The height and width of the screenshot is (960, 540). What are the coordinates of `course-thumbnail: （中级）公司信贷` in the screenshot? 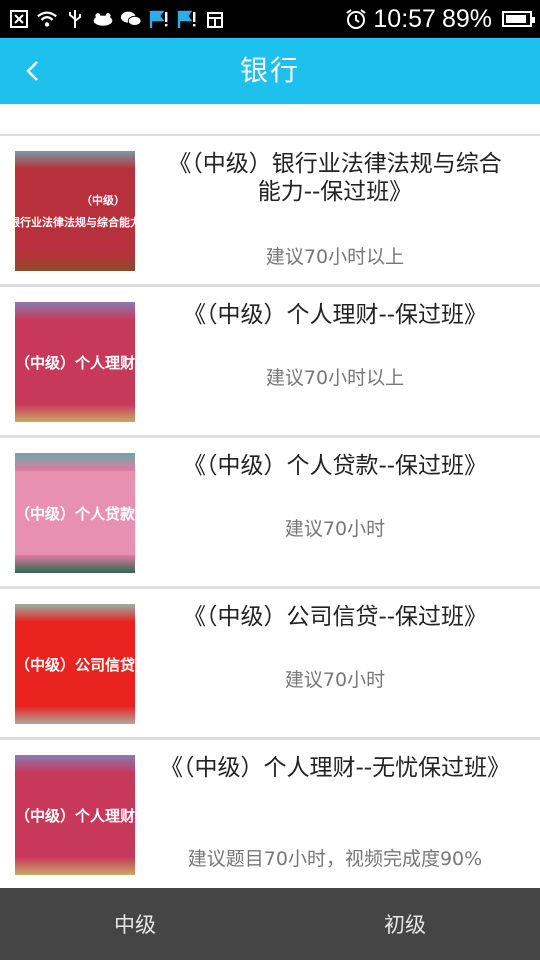 It's located at (75, 664).